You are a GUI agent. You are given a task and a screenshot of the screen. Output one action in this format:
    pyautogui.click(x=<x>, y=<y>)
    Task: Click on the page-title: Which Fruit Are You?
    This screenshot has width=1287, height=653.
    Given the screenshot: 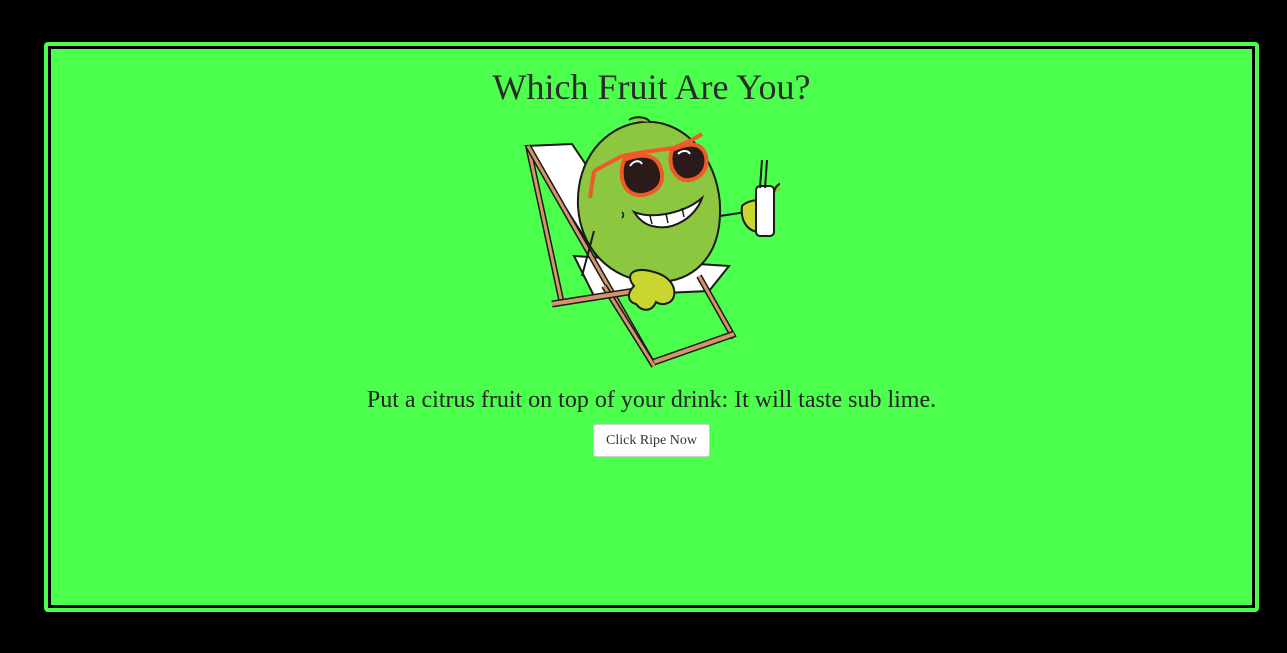 What is the action you would take?
    pyautogui.click(x=651, y=87)
    